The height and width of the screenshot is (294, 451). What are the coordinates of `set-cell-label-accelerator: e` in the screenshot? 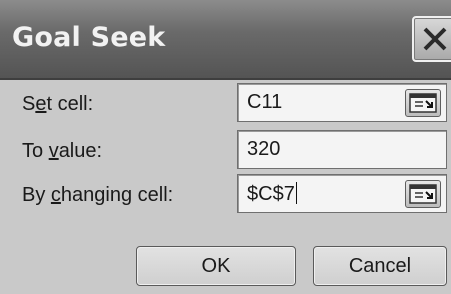 It's located at (41, 104).